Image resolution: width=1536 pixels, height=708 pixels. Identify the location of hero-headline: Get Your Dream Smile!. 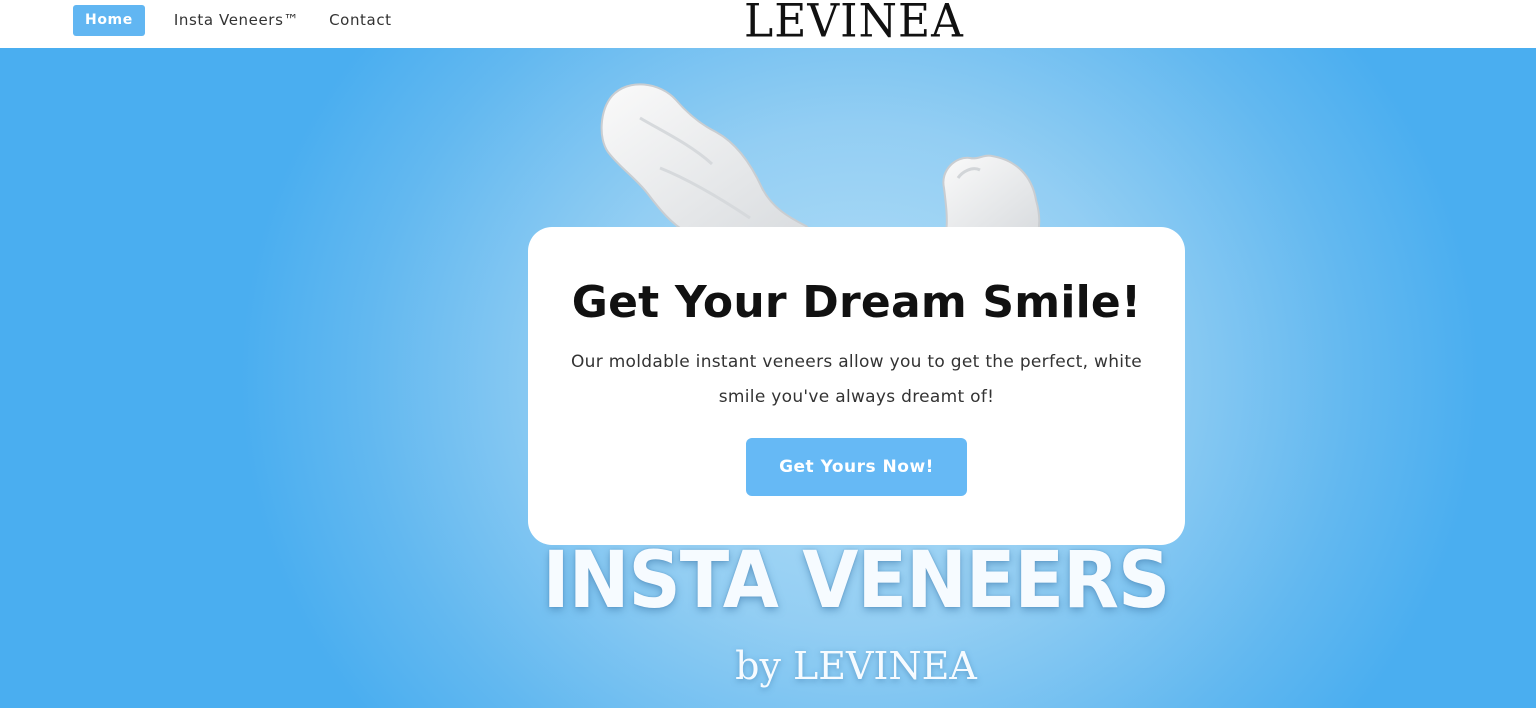
(856, 302).